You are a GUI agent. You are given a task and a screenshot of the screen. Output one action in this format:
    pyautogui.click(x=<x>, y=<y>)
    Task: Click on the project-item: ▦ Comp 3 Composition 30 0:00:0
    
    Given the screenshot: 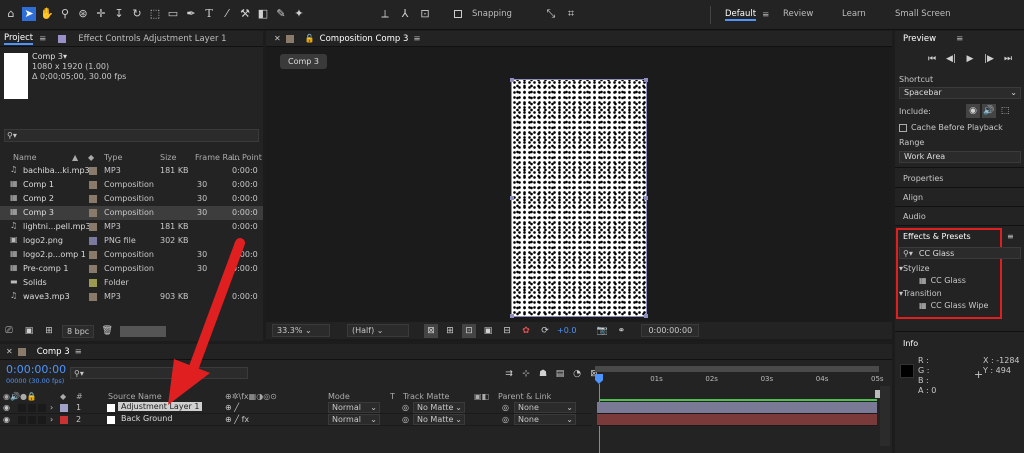 What is the action you would take?
    pyautogui.click(x=131, y=213)
    